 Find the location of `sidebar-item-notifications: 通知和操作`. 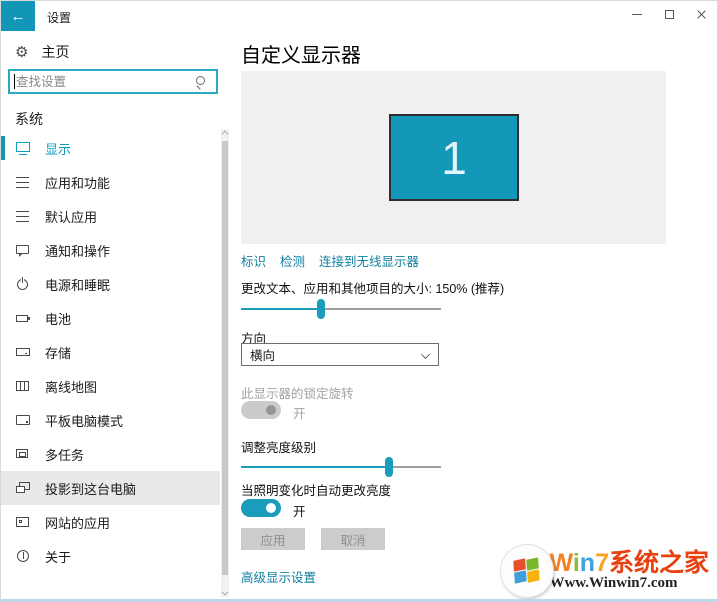

sidebar-item-notifications: 通知和操作 is located at coordinates (116, 250).